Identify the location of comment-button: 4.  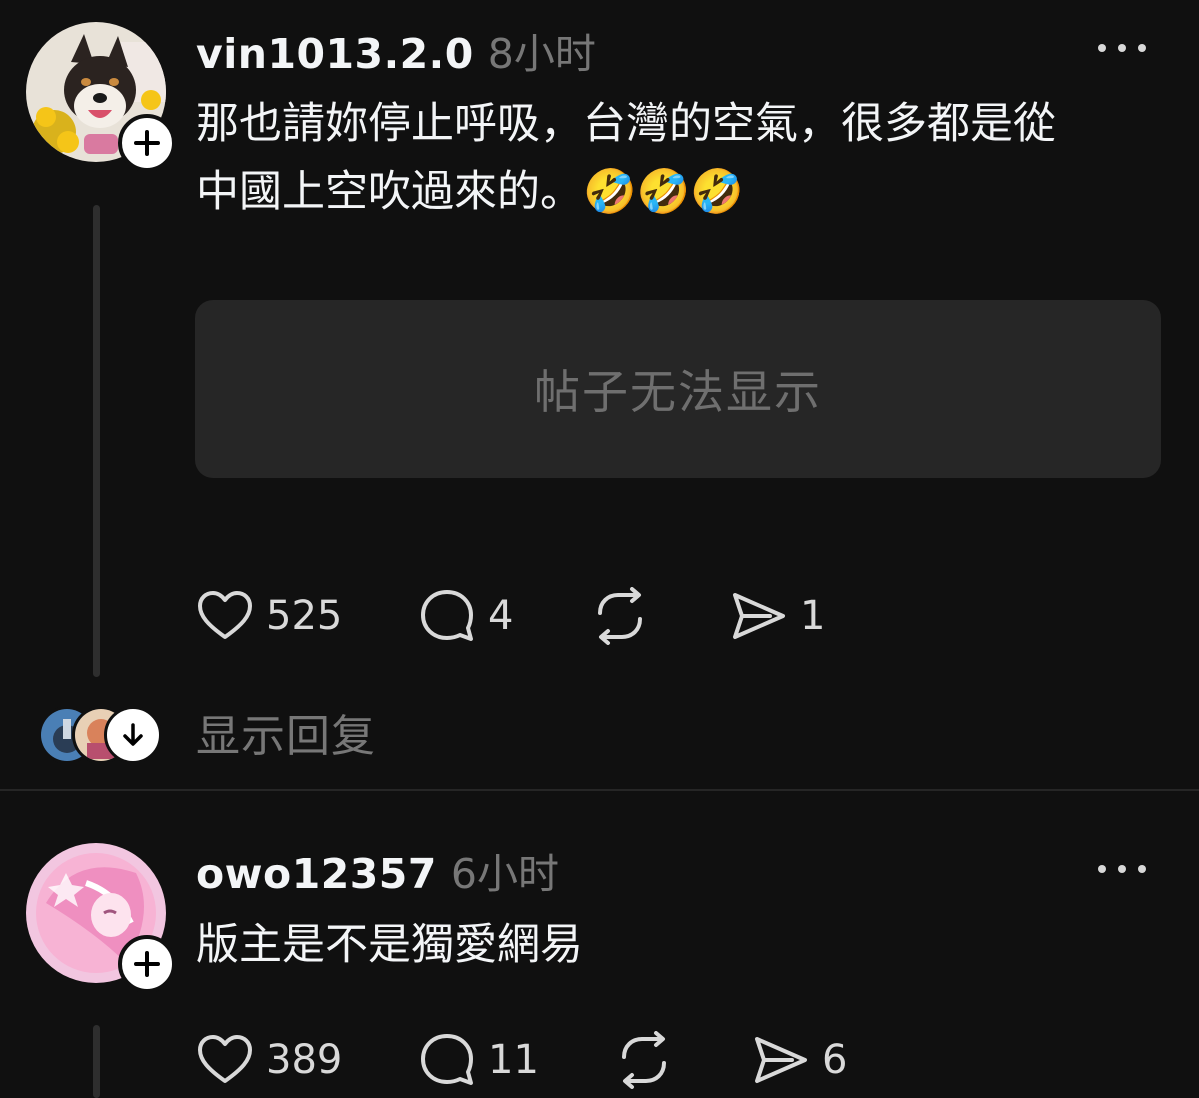
(465, 616).